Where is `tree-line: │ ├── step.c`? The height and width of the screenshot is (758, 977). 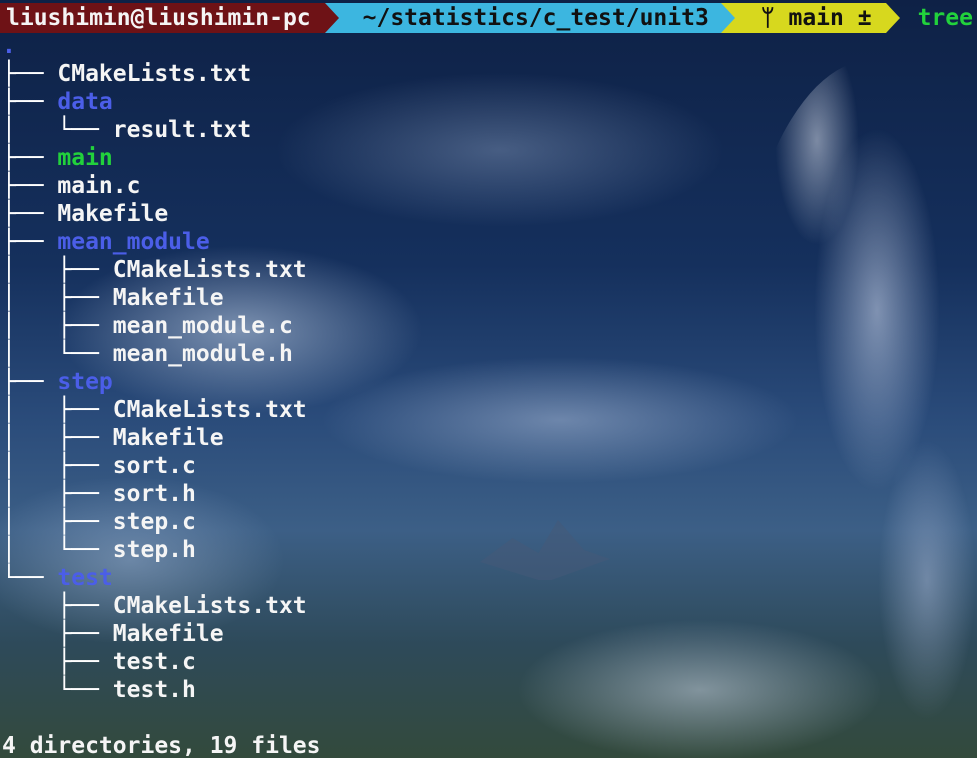
tree-line: │ ├── step.c is located at coordinates (154, 522).